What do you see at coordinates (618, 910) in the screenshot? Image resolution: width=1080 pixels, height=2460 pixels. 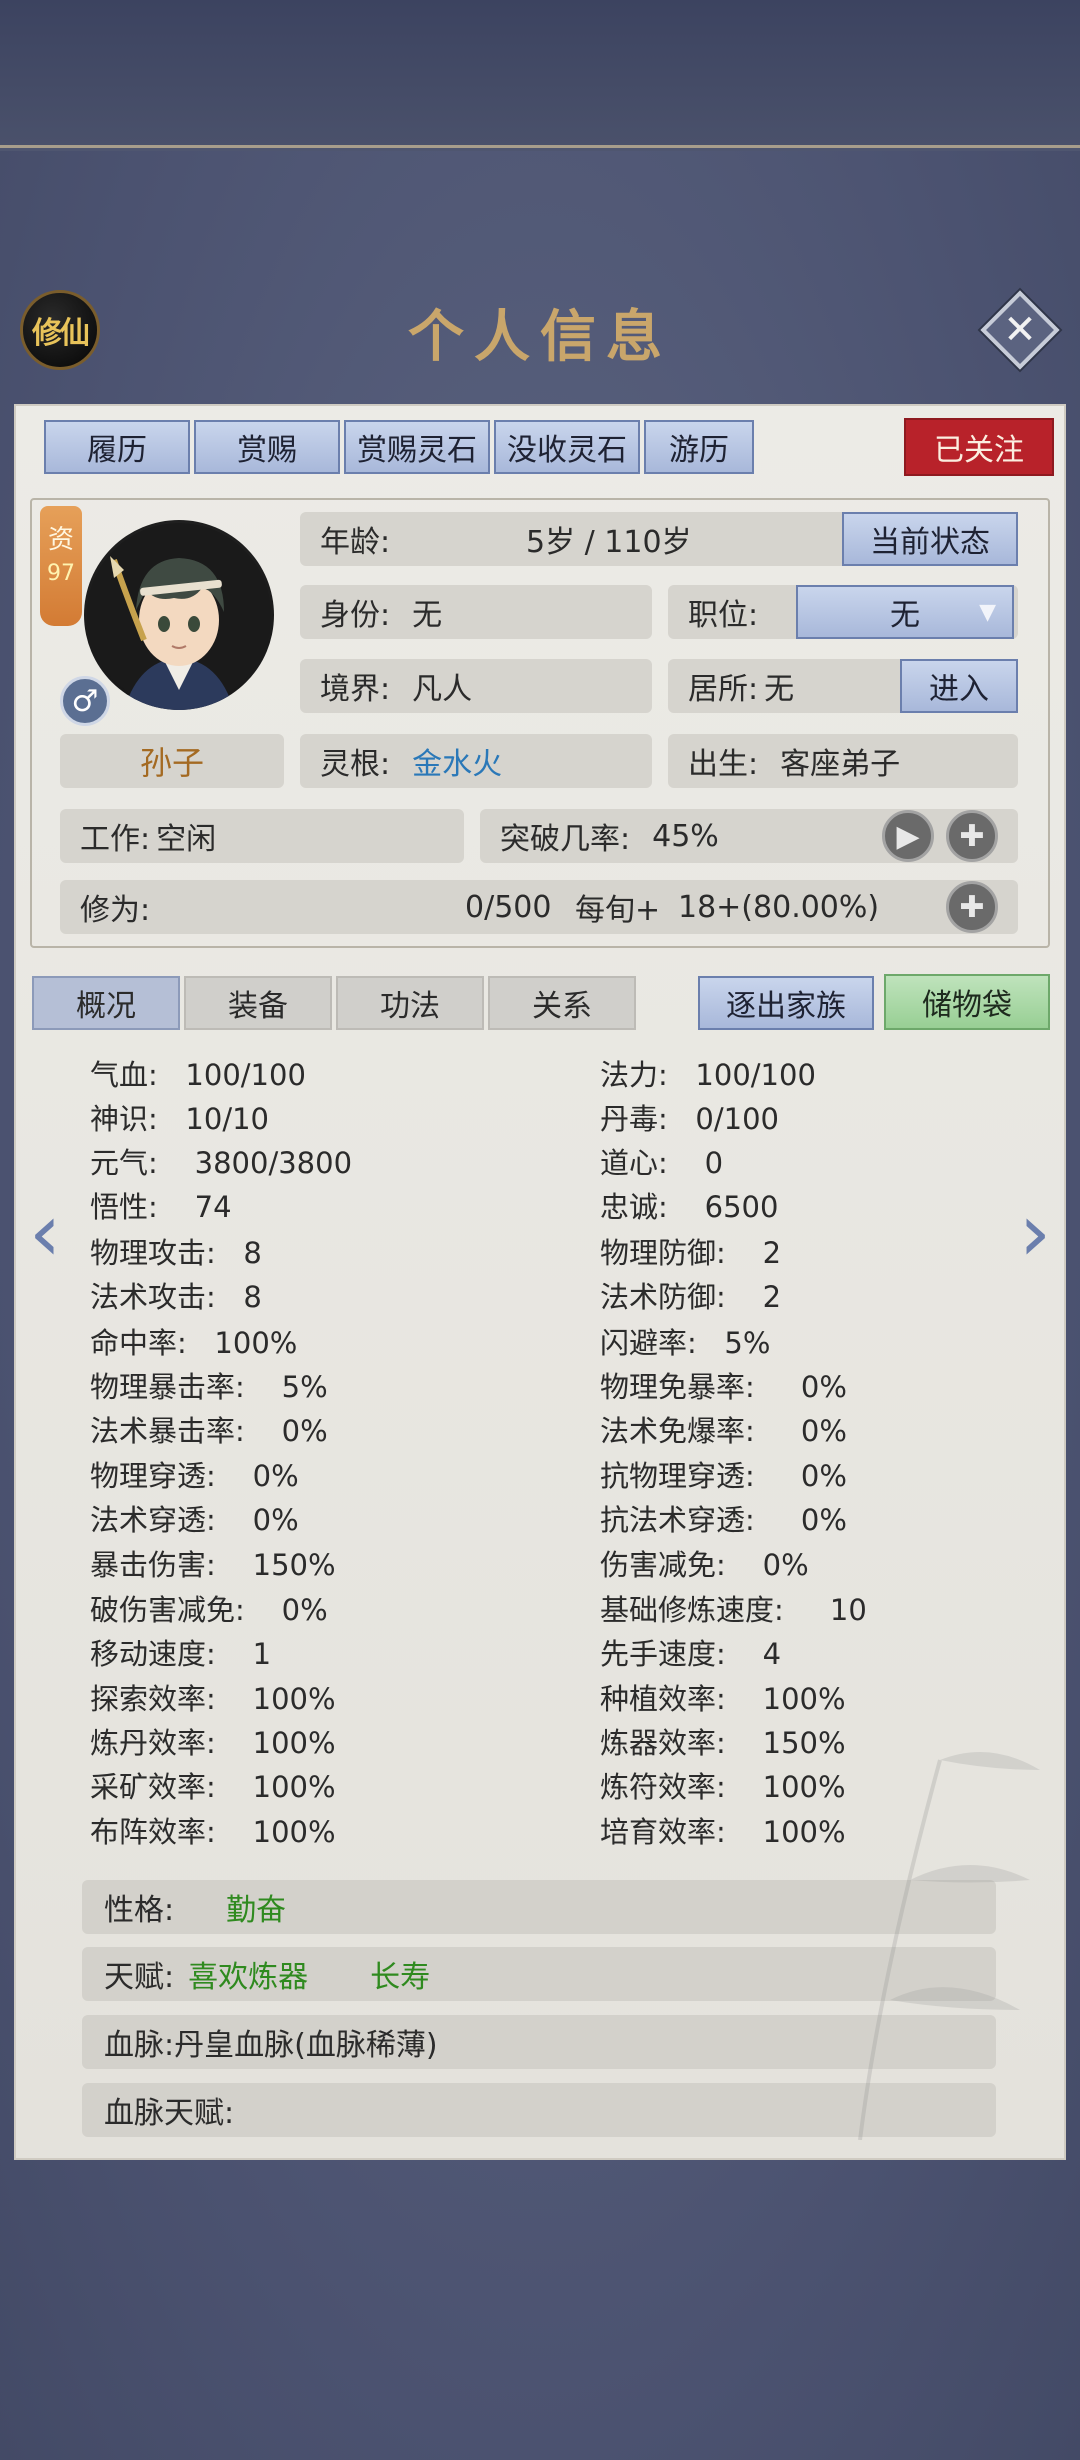 I see `cultivation-rate-label: 每旬+` at bounding box center [618, 910].